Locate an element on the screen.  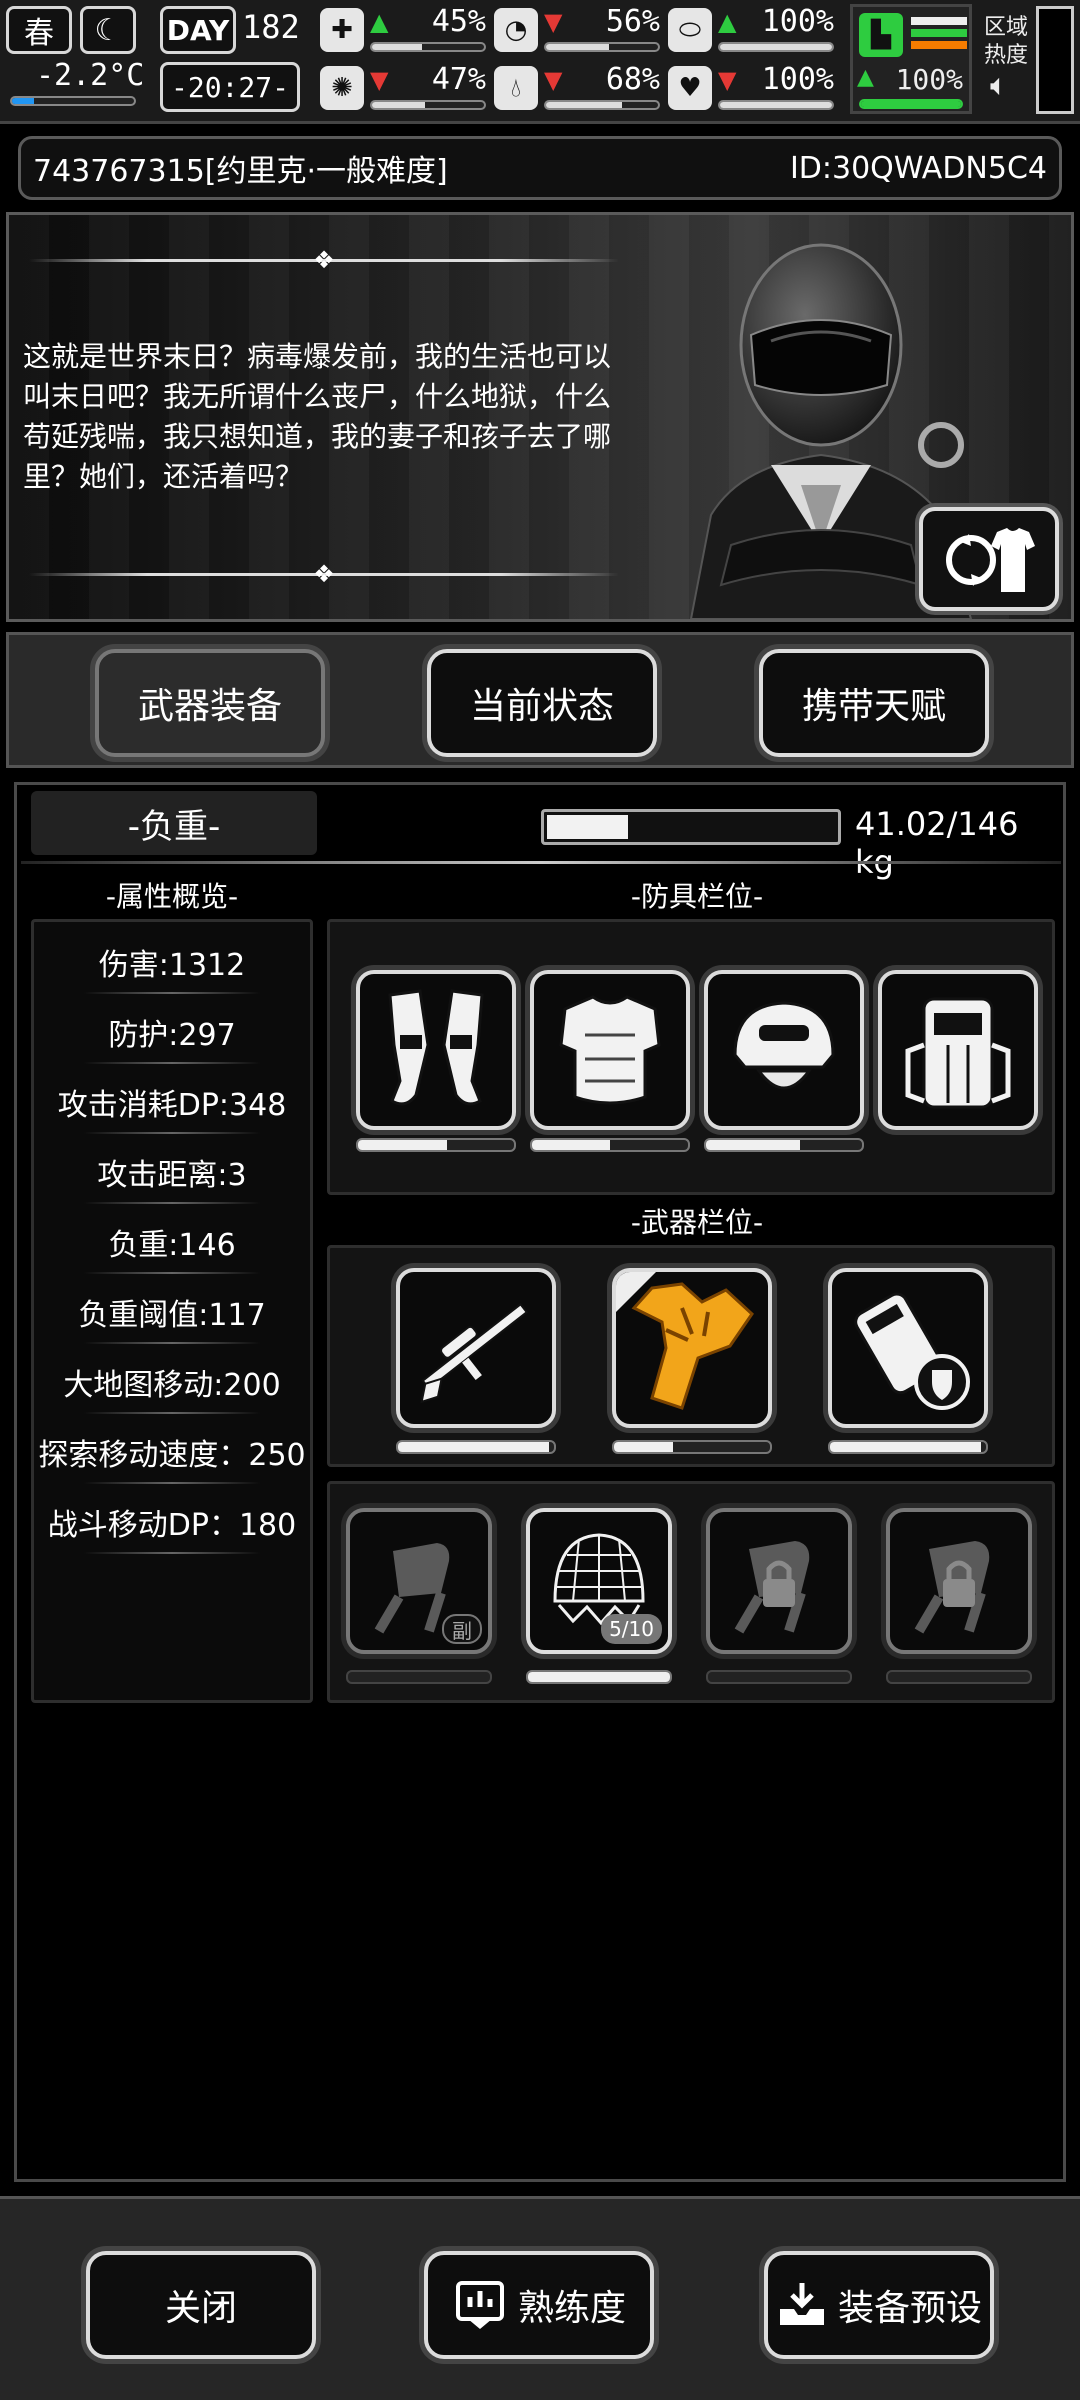
shirt-swap-icon is located at coordinates (990, 560).